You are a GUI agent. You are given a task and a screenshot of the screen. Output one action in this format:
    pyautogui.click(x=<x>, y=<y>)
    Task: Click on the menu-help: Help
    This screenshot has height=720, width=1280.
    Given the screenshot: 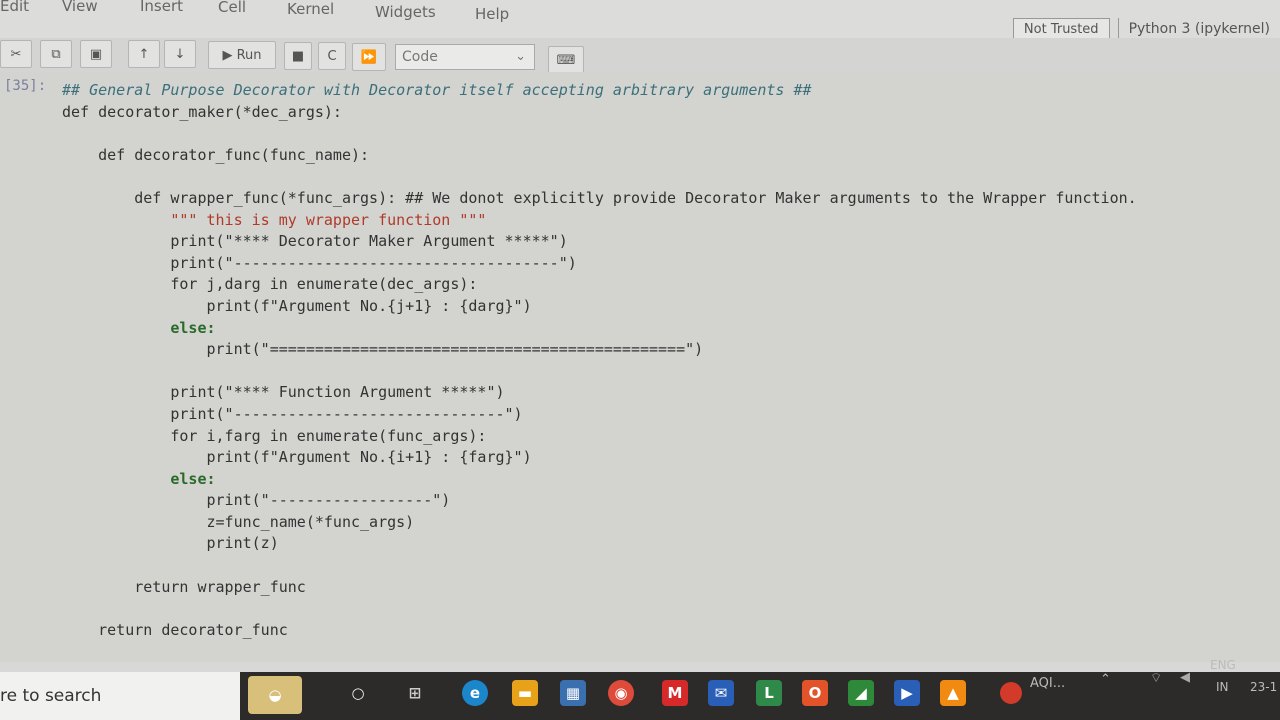 What is the action you would take?
    pyautogui.click(x=492, y=14)
    